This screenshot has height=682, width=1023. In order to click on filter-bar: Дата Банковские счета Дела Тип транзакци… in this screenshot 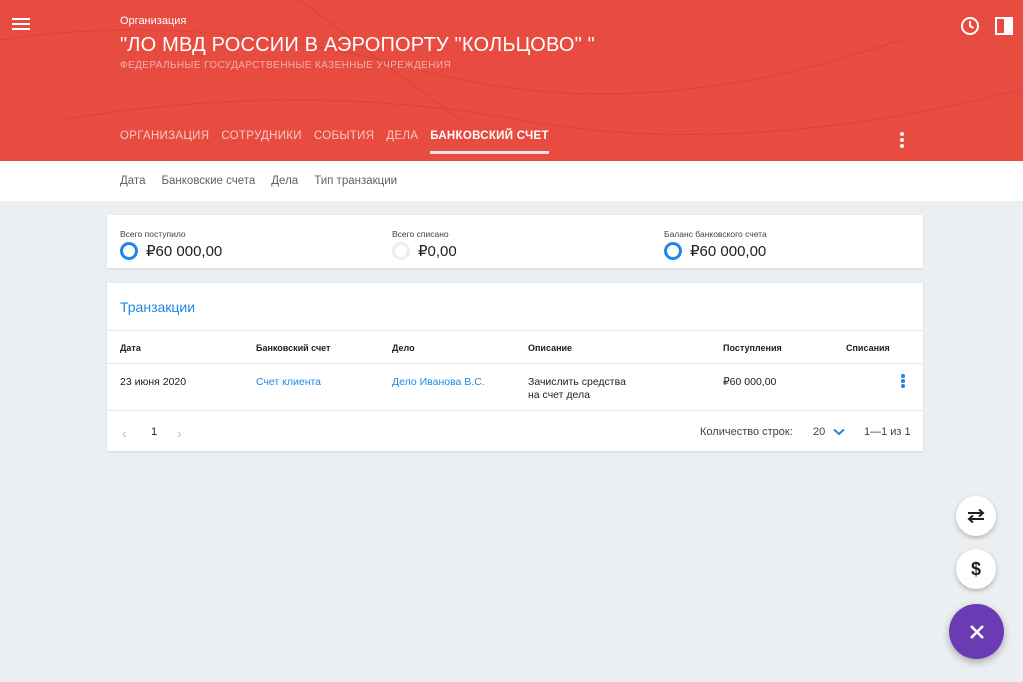, I will do `click(511, 181)`.